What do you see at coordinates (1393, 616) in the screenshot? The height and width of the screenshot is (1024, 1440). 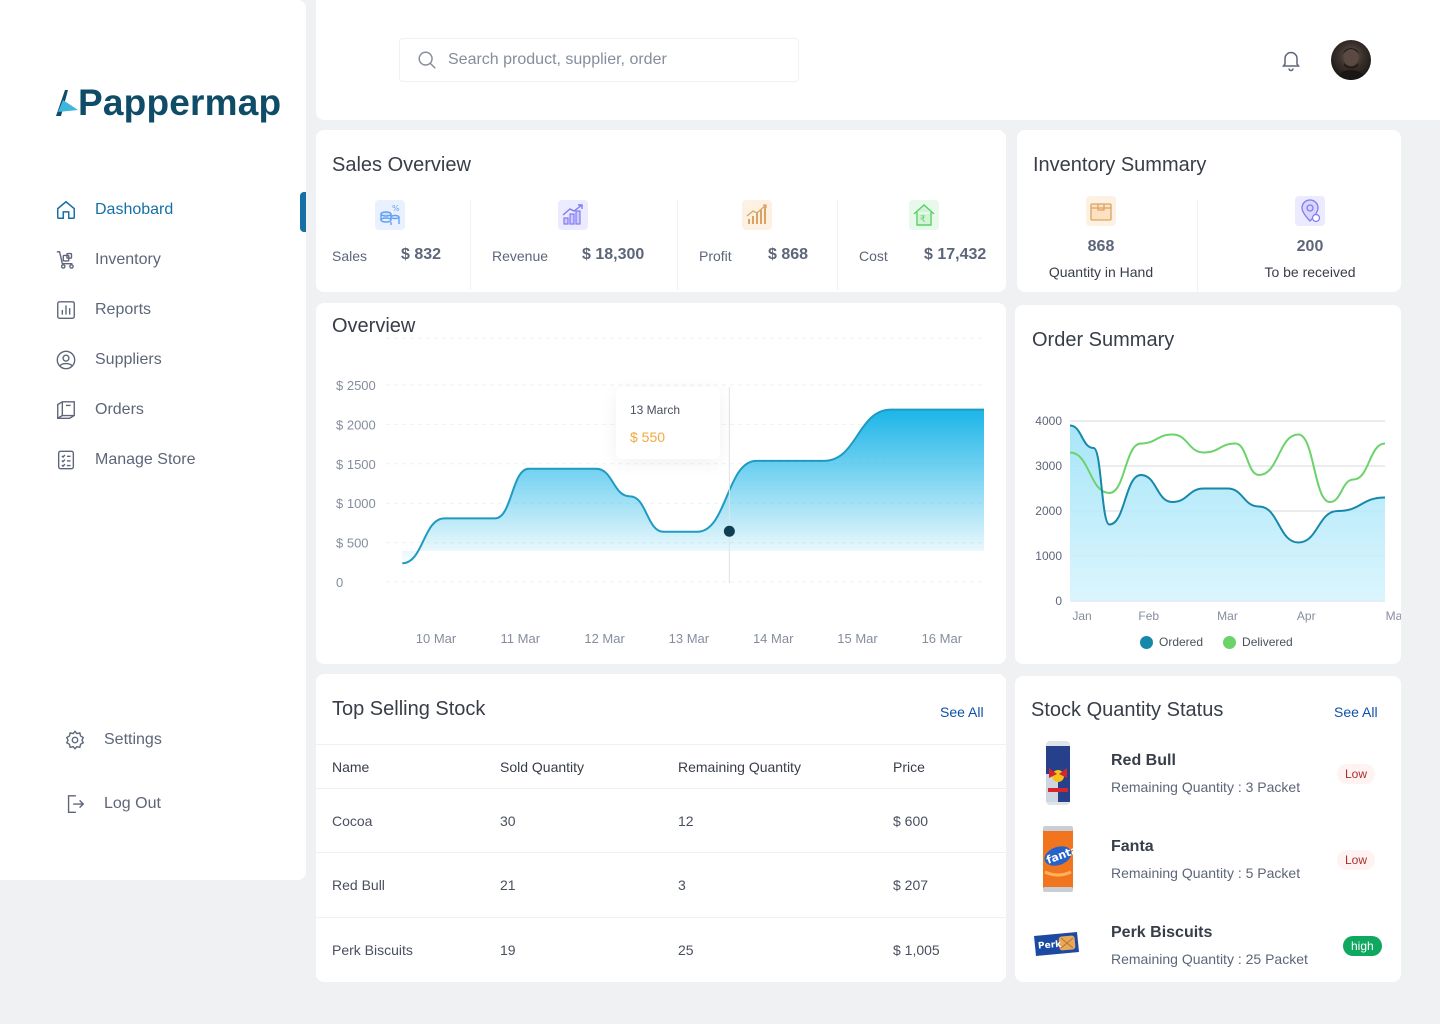 I see `x-tick-label: May` at bounding box center [1393, 616].